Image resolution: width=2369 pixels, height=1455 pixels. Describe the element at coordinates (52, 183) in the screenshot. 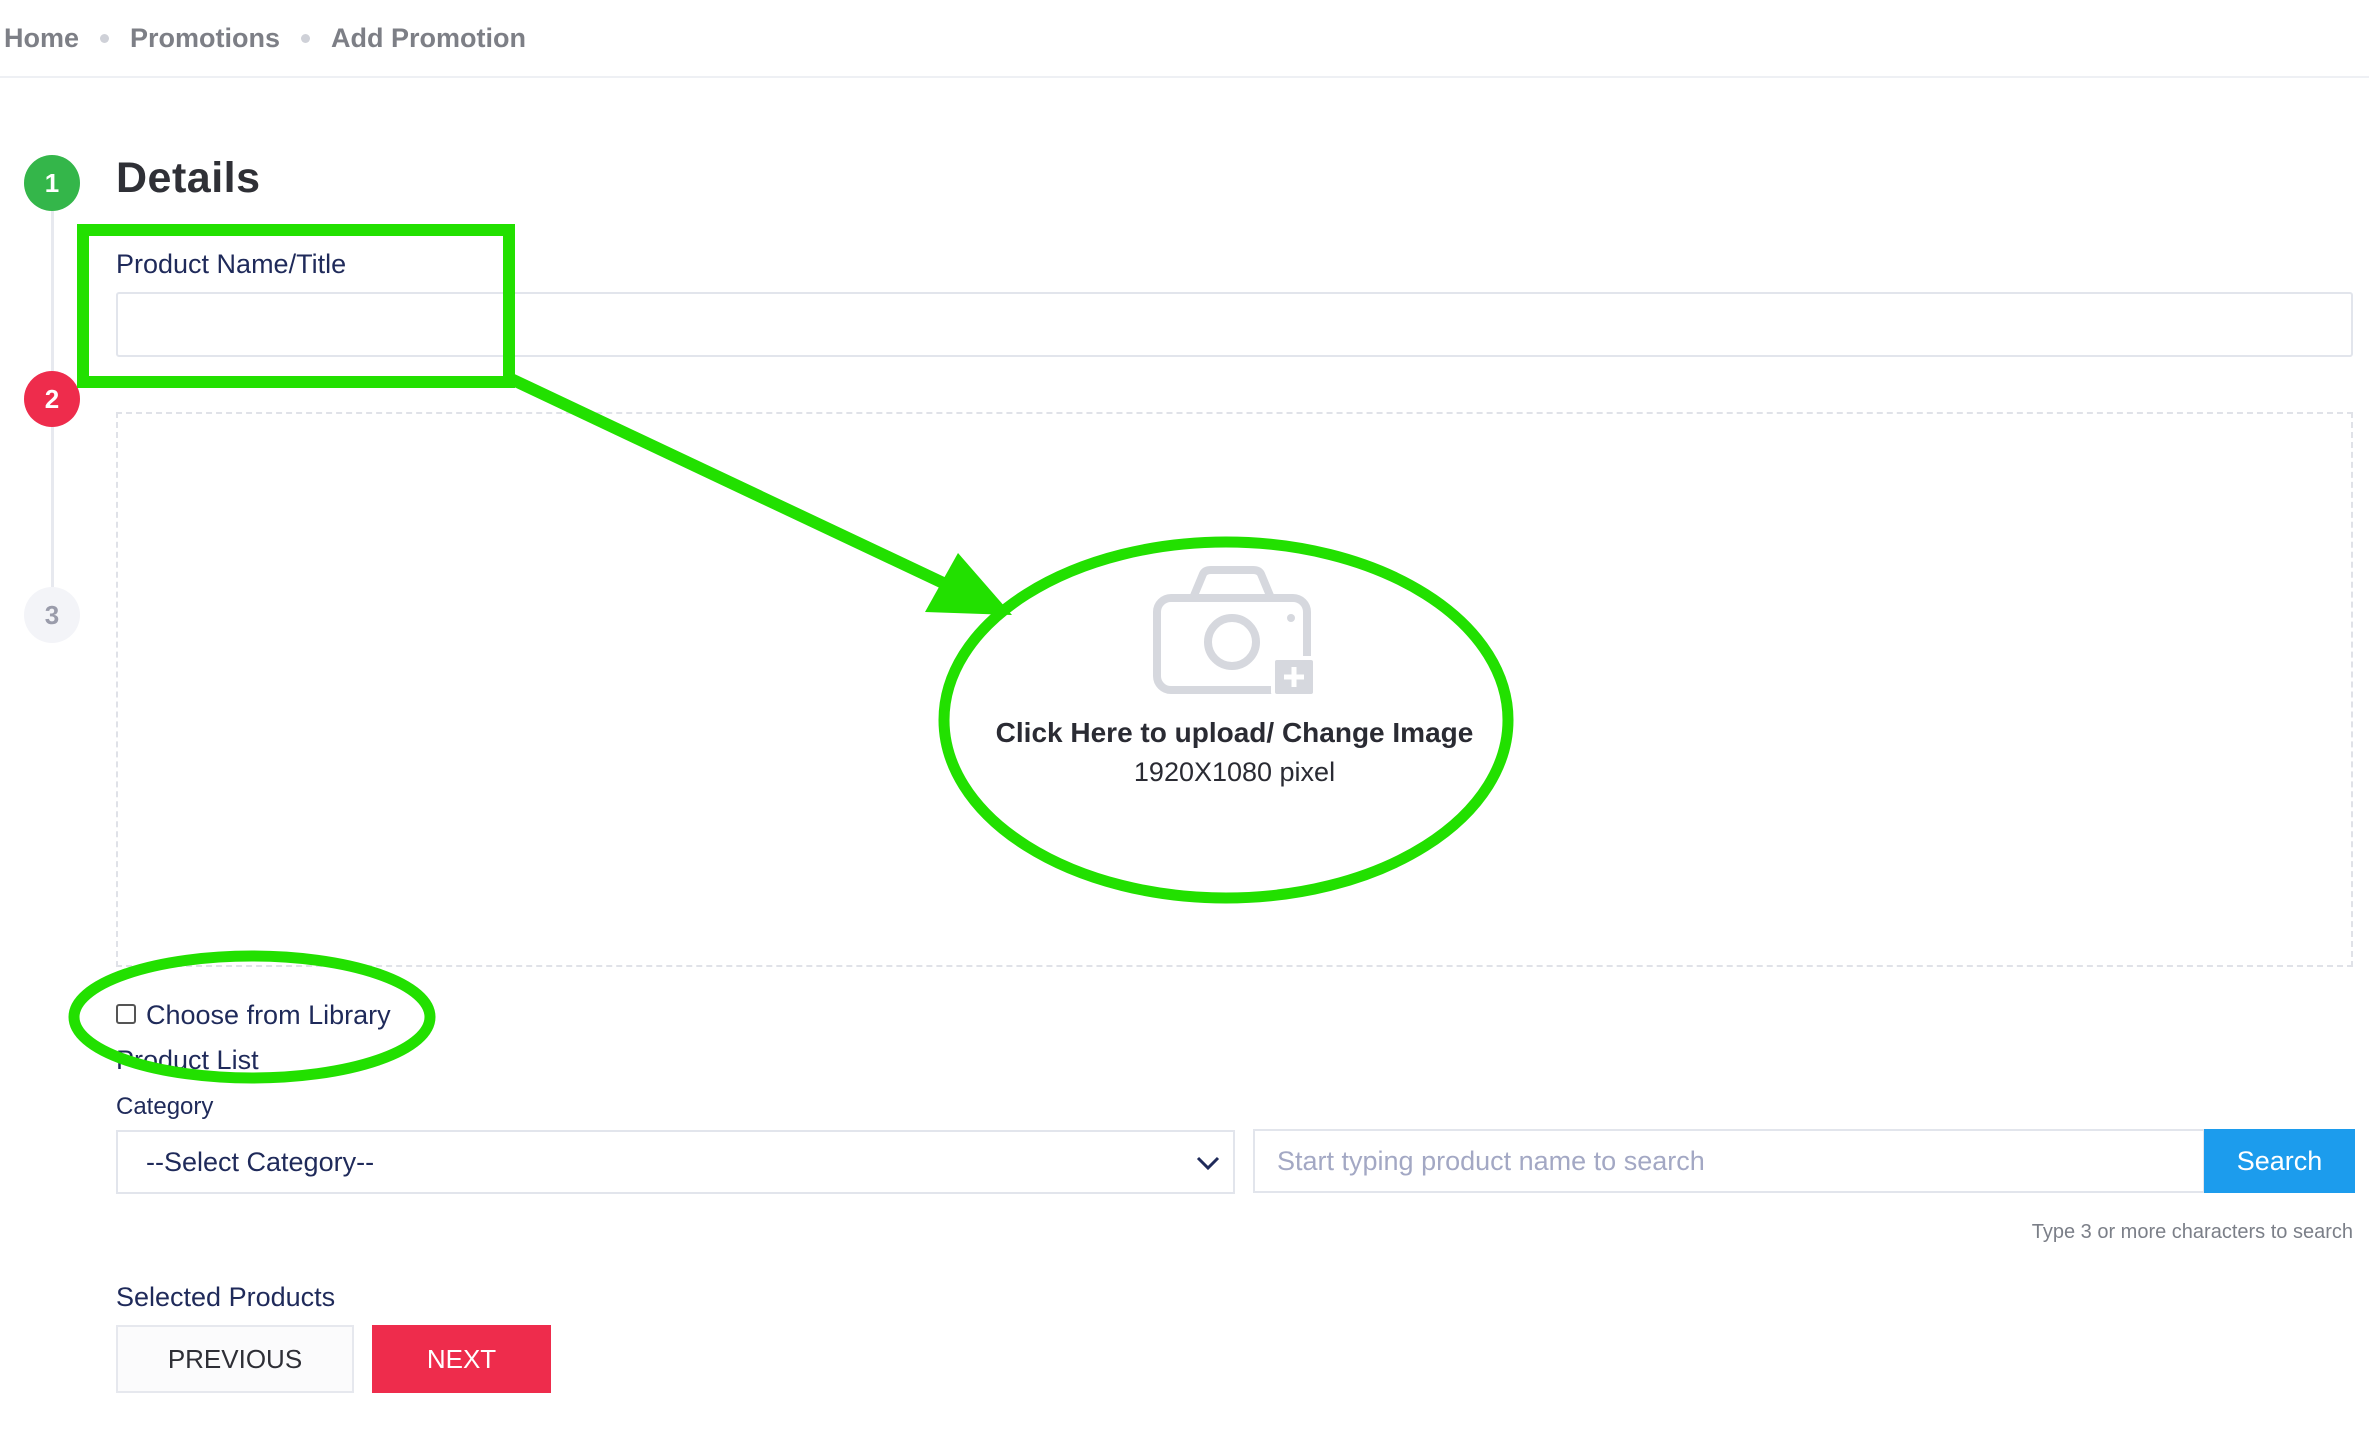

I see `step-1-indicator: 1` at that location.